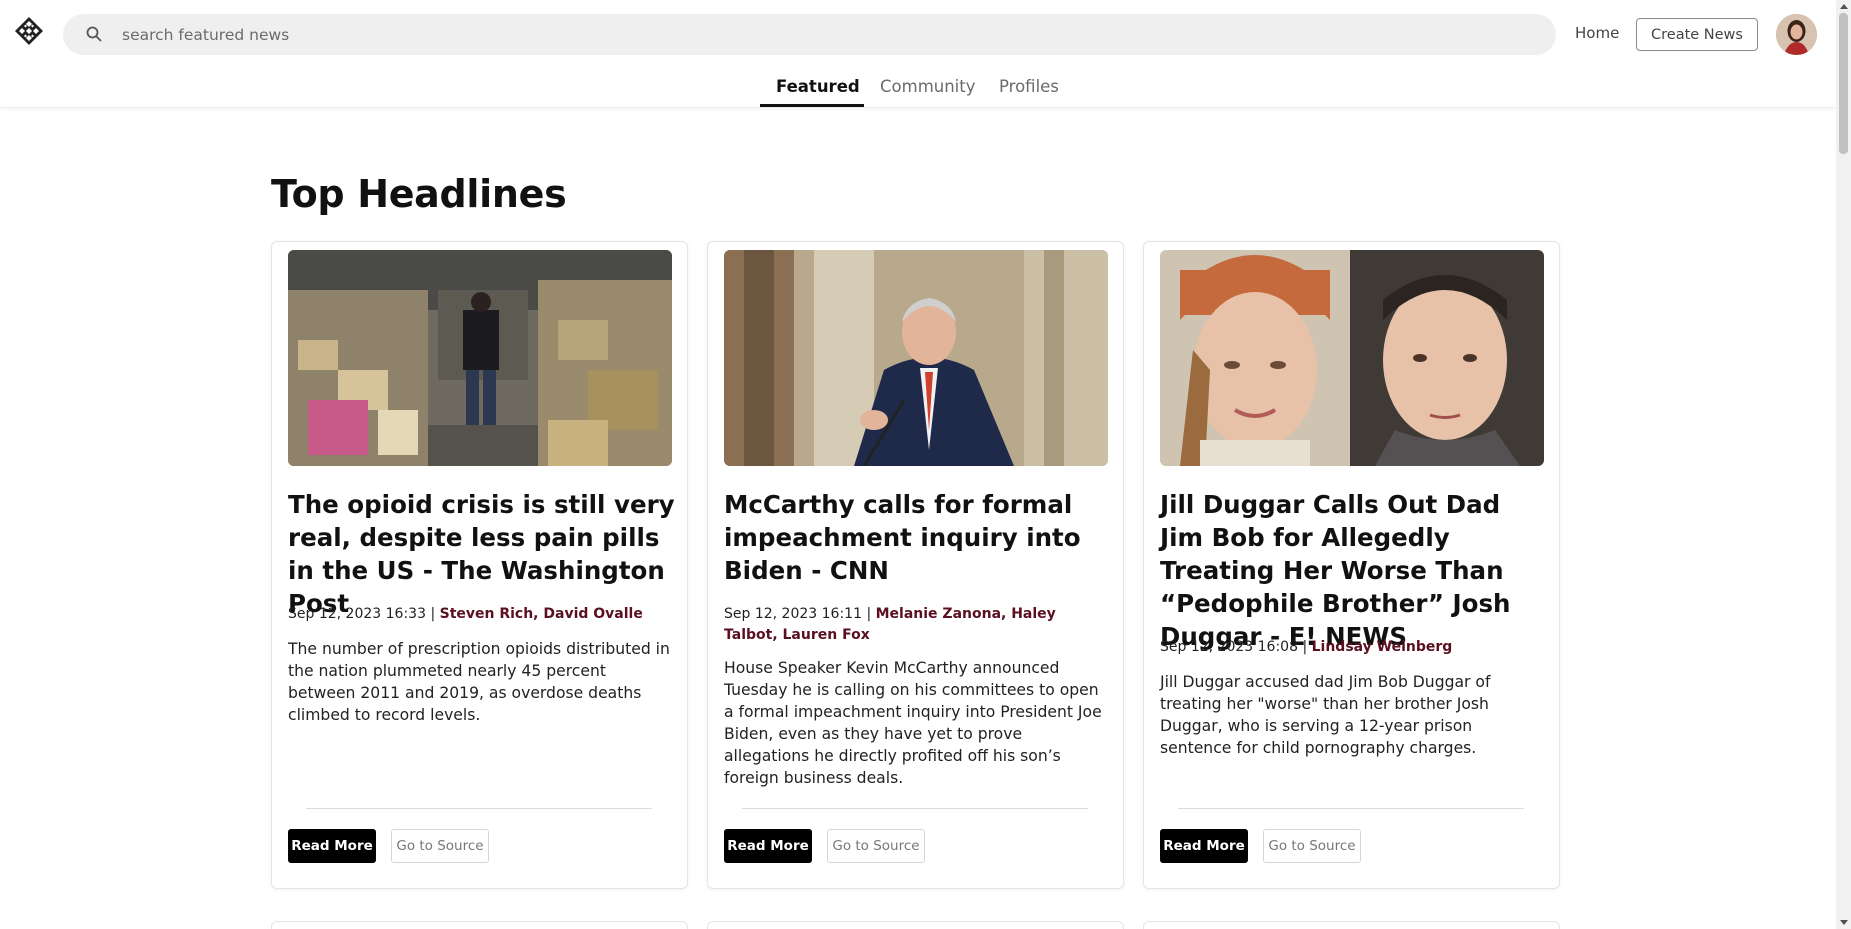 The image size is (1851, 929). What do you see at coordinates (419, 194) in the screenshot?
I see `section-title: Top Headlines` at bounding box center [419, 194].